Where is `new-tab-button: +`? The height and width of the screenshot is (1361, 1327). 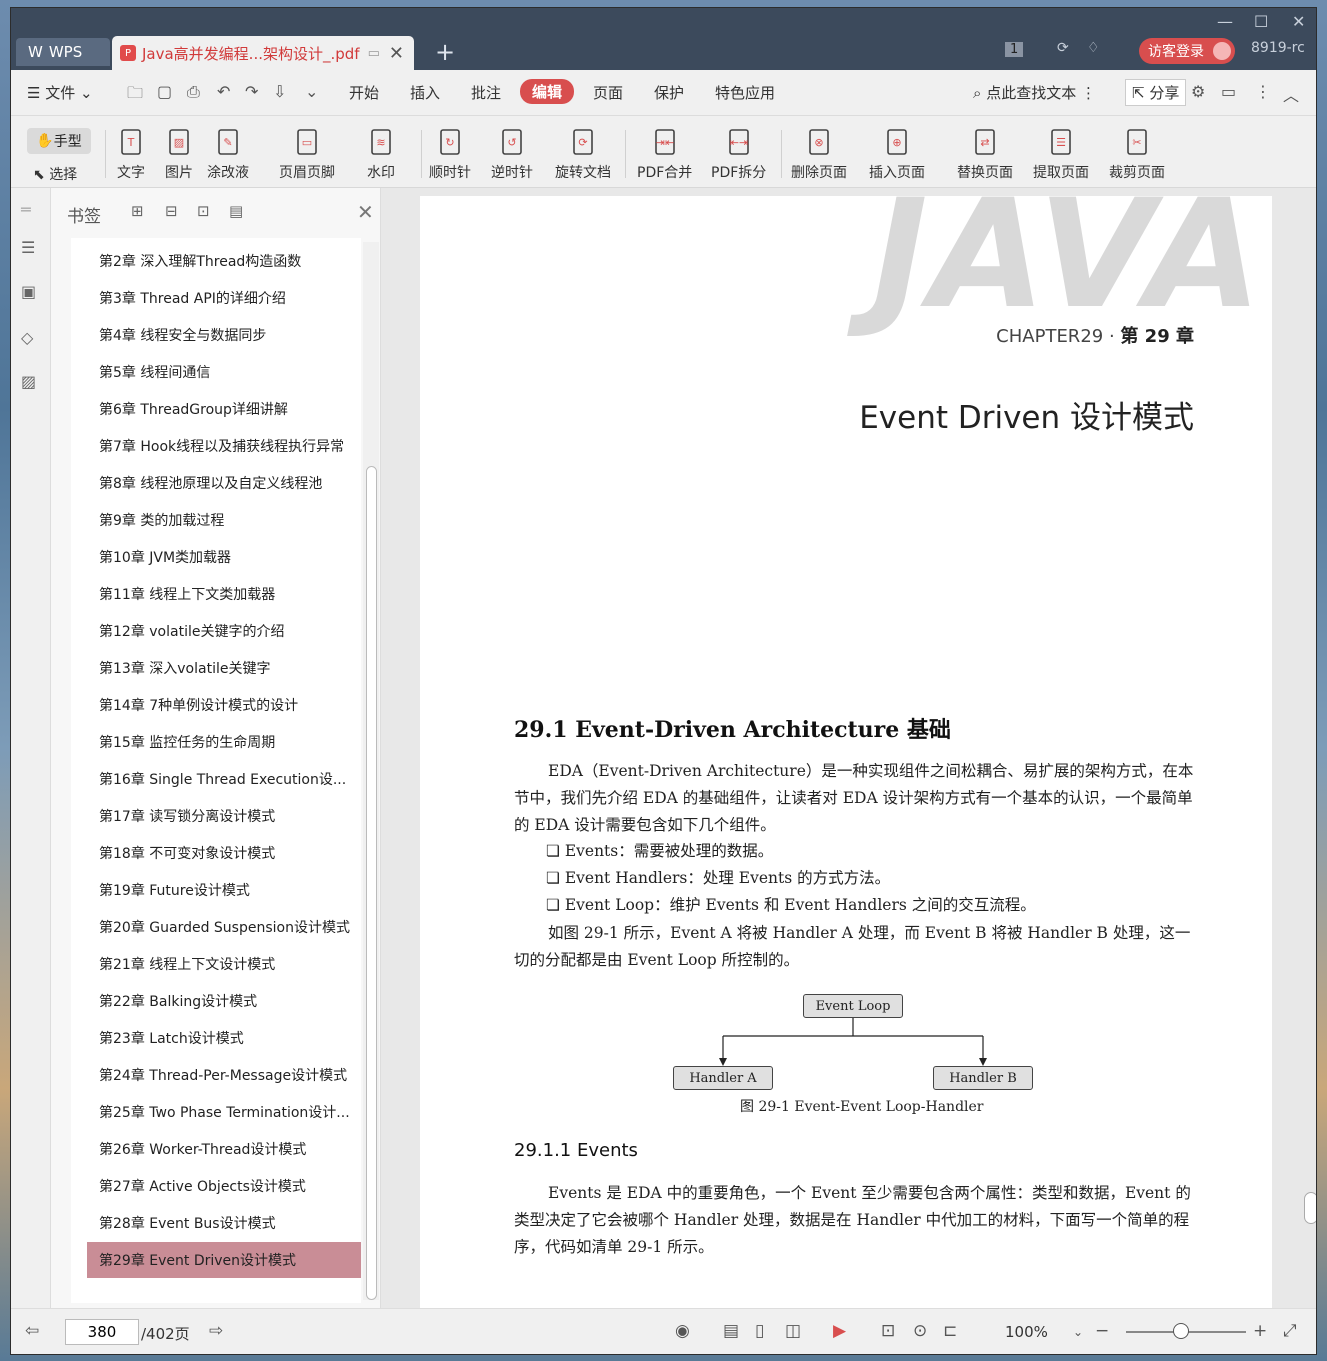 new-tab-button: + is located at coordinates (445, 52).